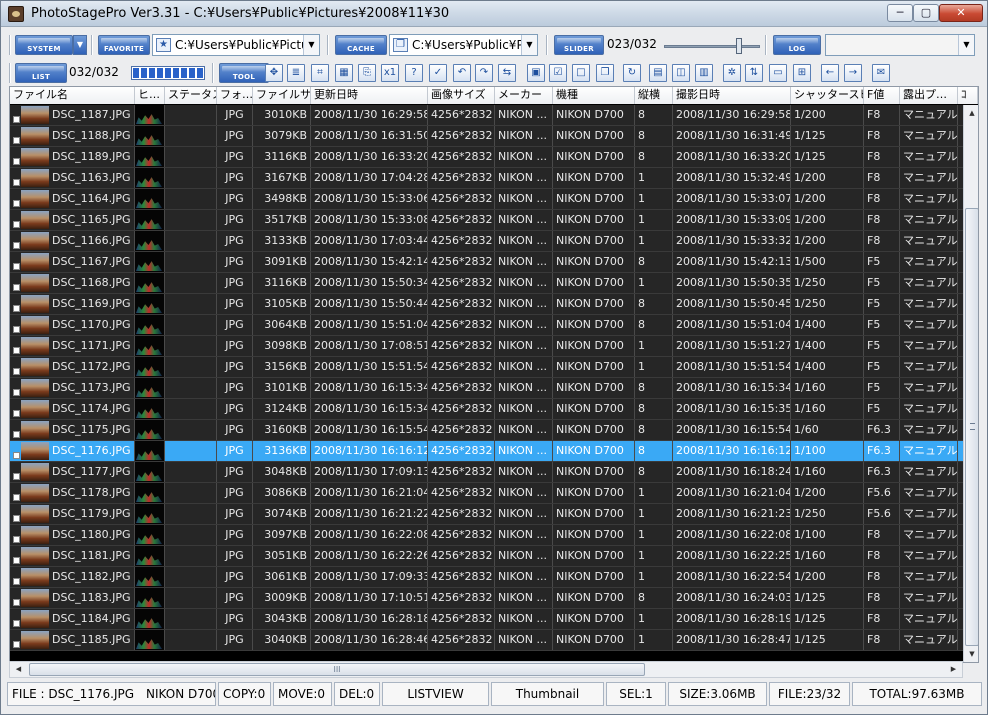  What do you see at coordinates (296, 73) in the screenshot?
I see `list-edit-icon: ≣` at bounding box center [296, 73].